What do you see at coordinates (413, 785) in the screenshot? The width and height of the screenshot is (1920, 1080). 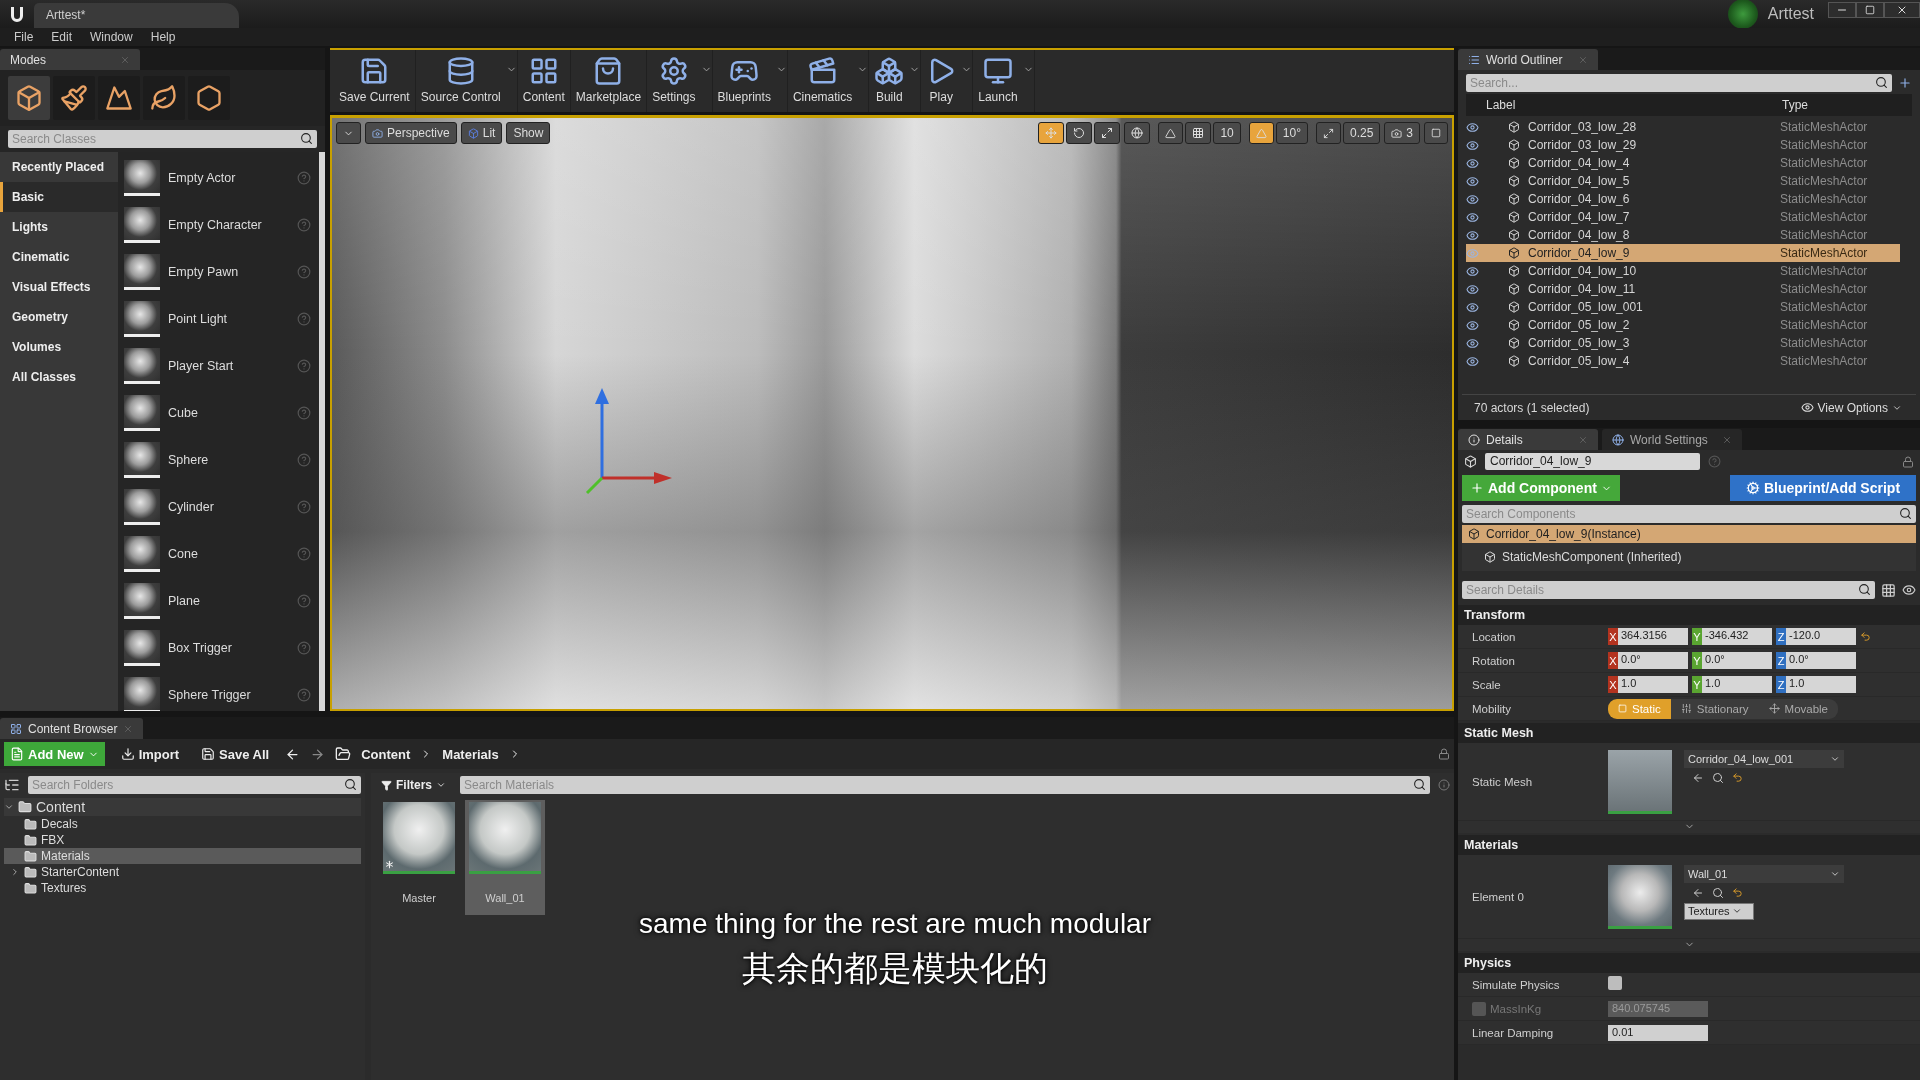 I see `filters-button: Filters` at bounding box center [413, 785].